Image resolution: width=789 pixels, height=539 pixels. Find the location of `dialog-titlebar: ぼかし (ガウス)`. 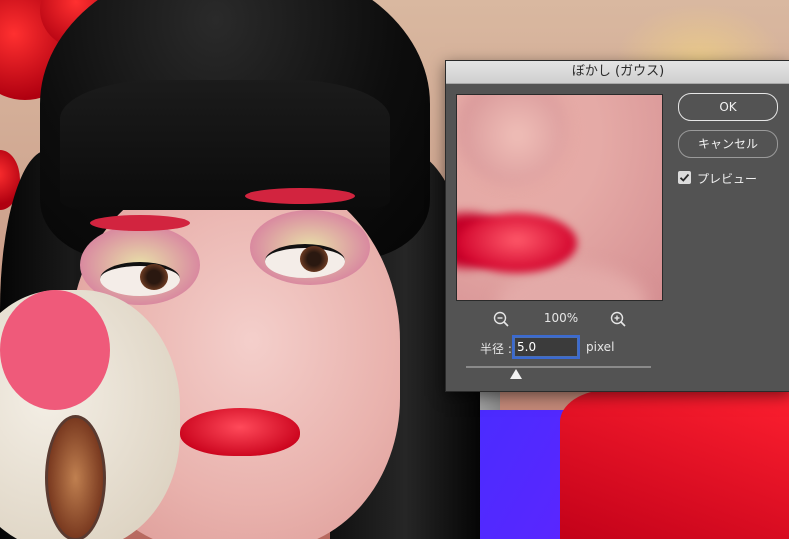

dialog-titlebar: ぼかし (ガウス) is located at coordinates (617, 72).